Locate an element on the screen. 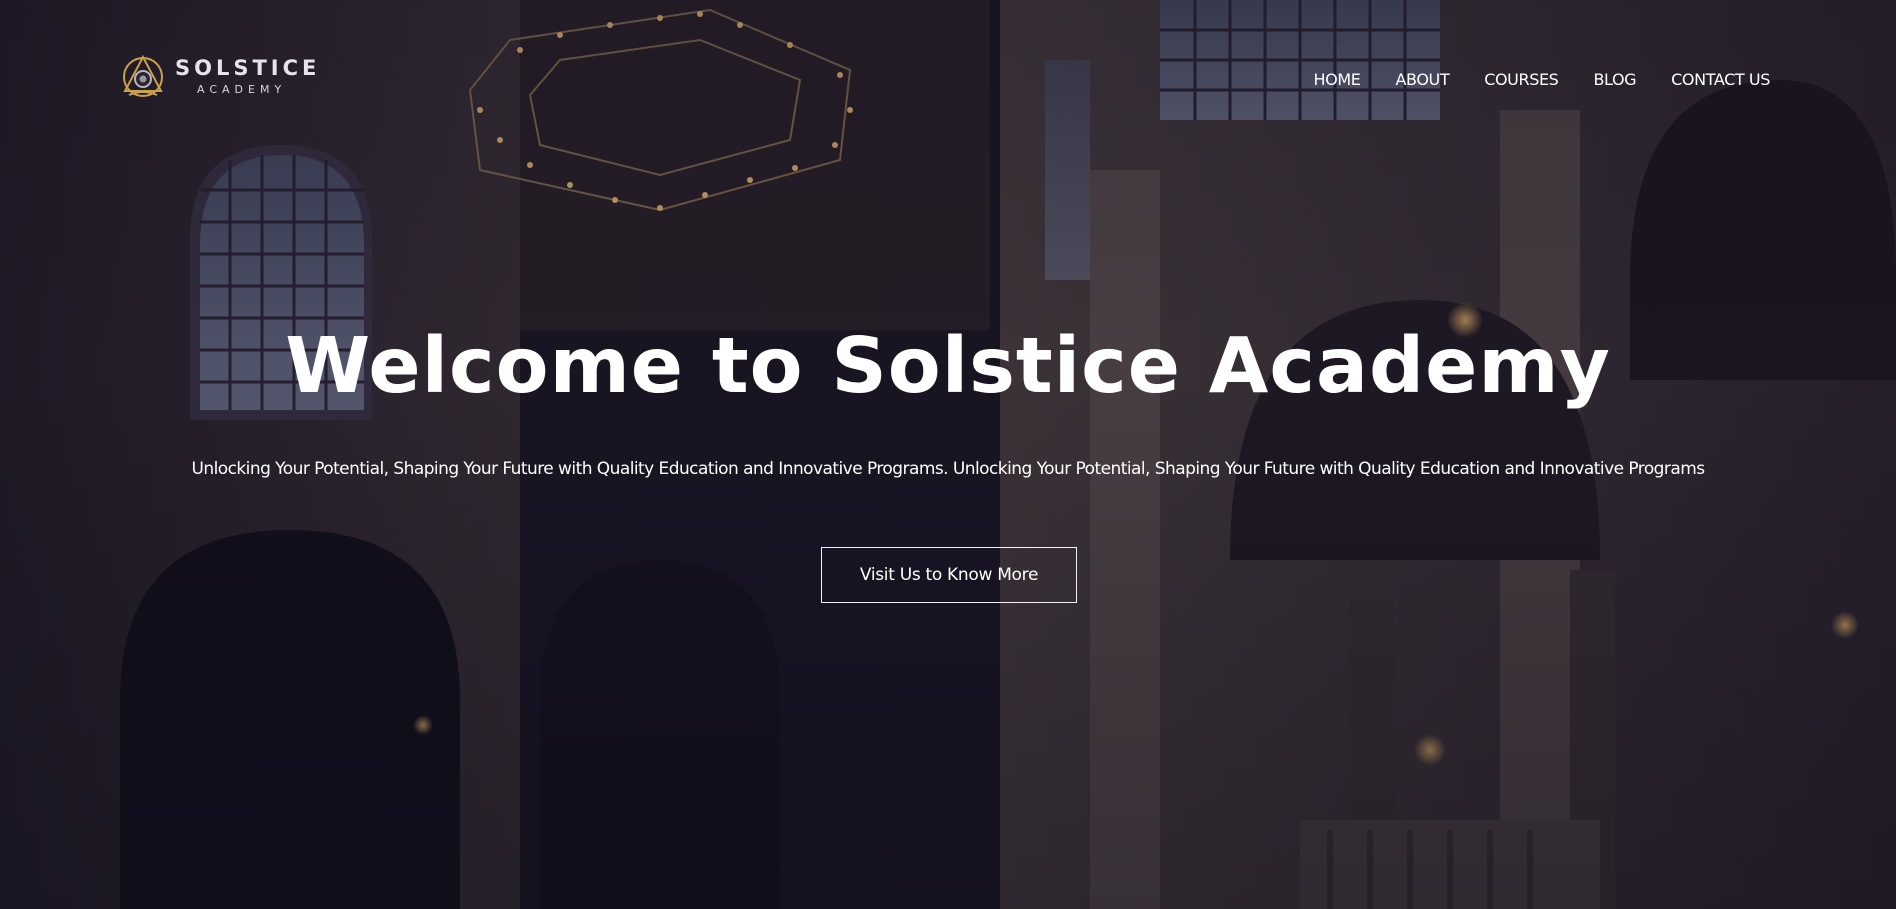 The width and height of the screenshot is (1896, 909). nav-home: HOME is located at coordinates (1337, 79).